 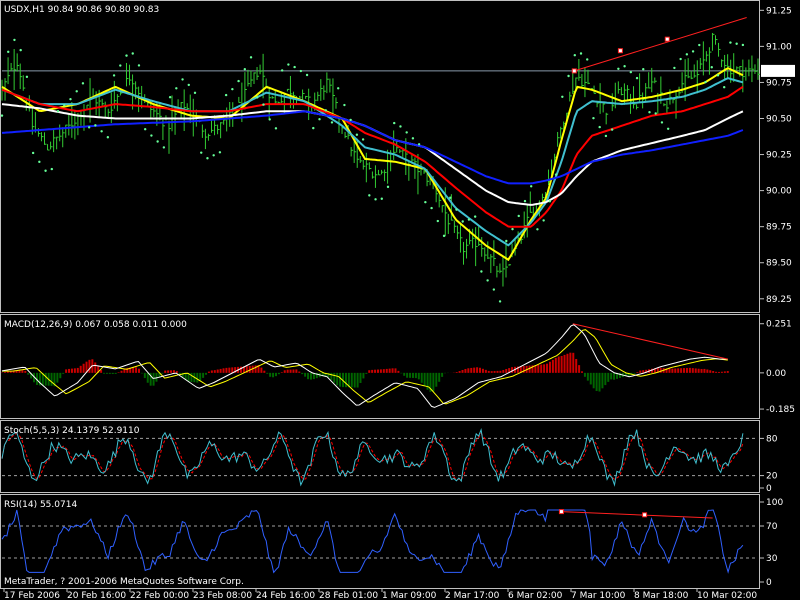 What do you see at coordinates (779, 264) in the screenshot?
I see `price-tick-label: 89.50` at bounding box center [779, 264].